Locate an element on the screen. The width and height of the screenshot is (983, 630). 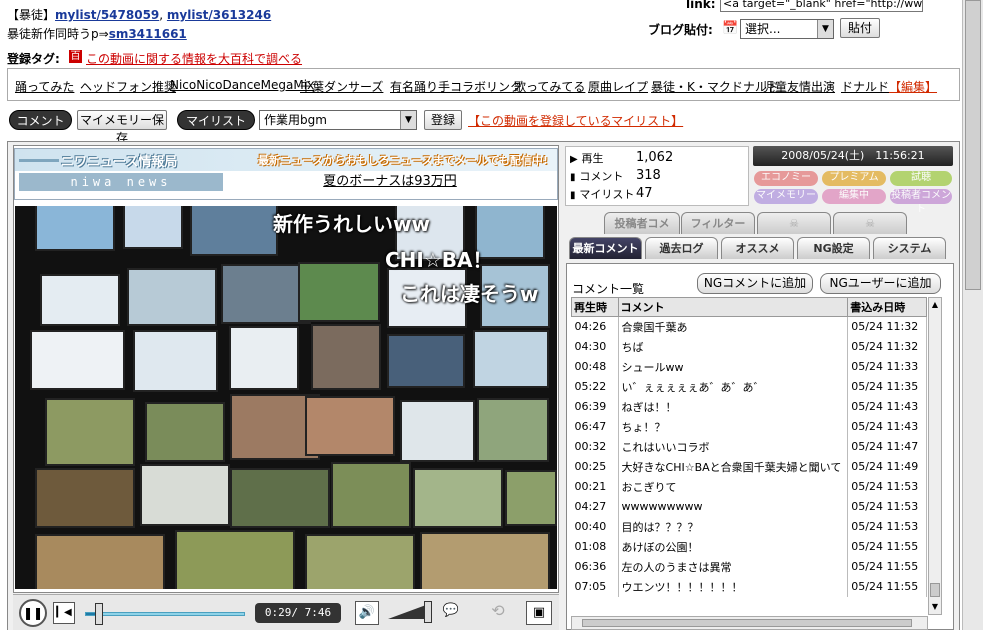
news-title: ニワニュース情報局 is located at coordinates (119, 162).